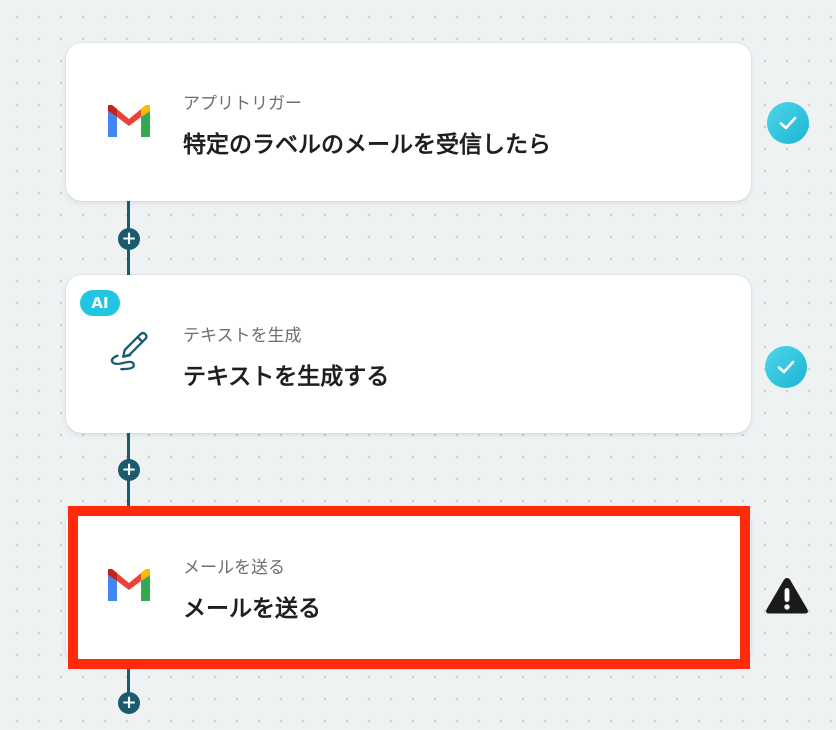 The image size is (836, 730). I want to click on step-title: 特定のラベルのメールを受信したら, so click(367, 145).